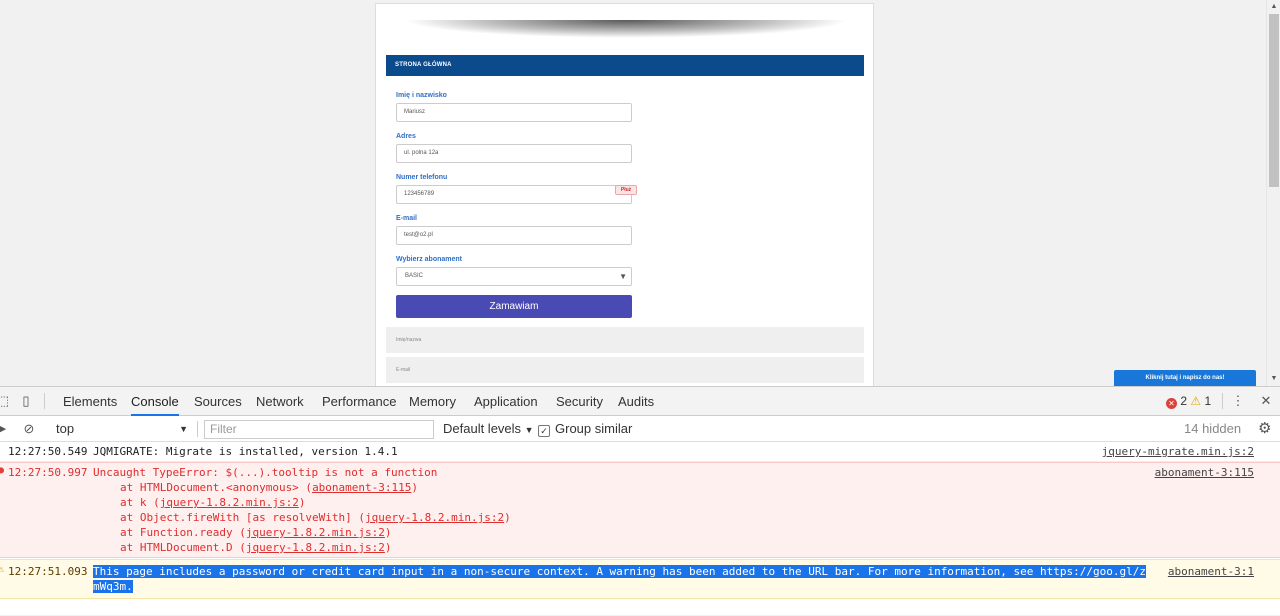 The image size is (1280, 616). Describe the element at coordinates (625, 65) in the screenshot. I see `nav-bar: STRONA GŁÓWNA` at that location.